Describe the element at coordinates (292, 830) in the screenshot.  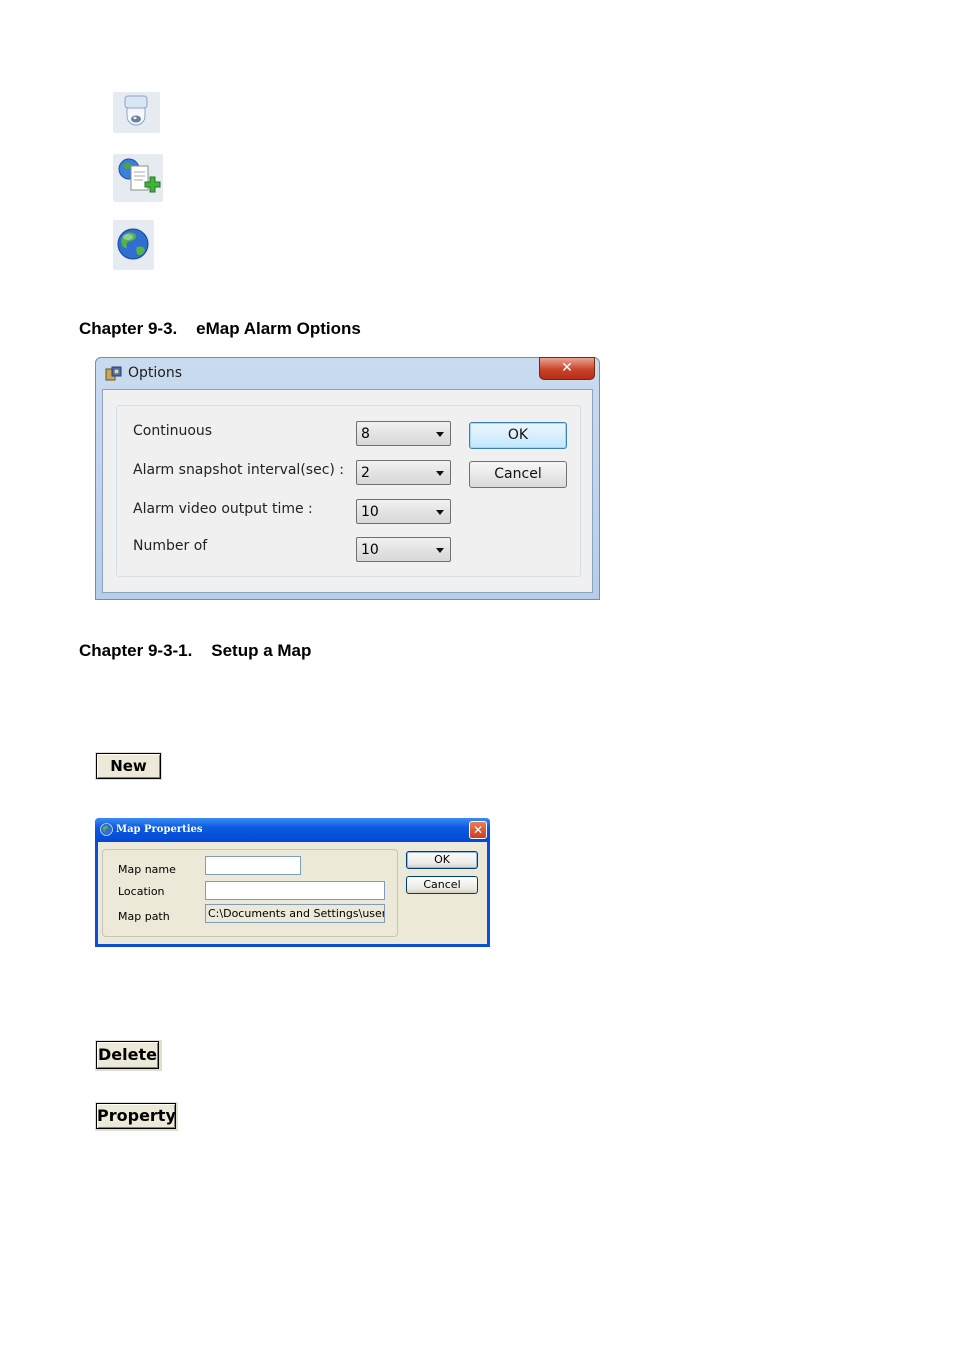
I see `map-properties-titlebar: Map Properties ✕` at that location.